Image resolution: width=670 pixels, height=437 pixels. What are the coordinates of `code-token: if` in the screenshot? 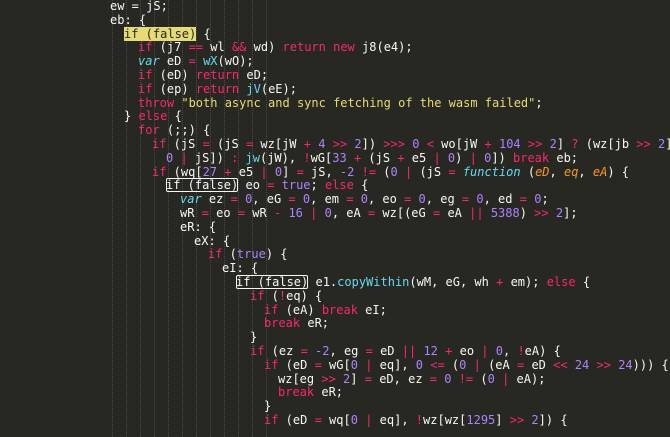 It's located at (257, 295).